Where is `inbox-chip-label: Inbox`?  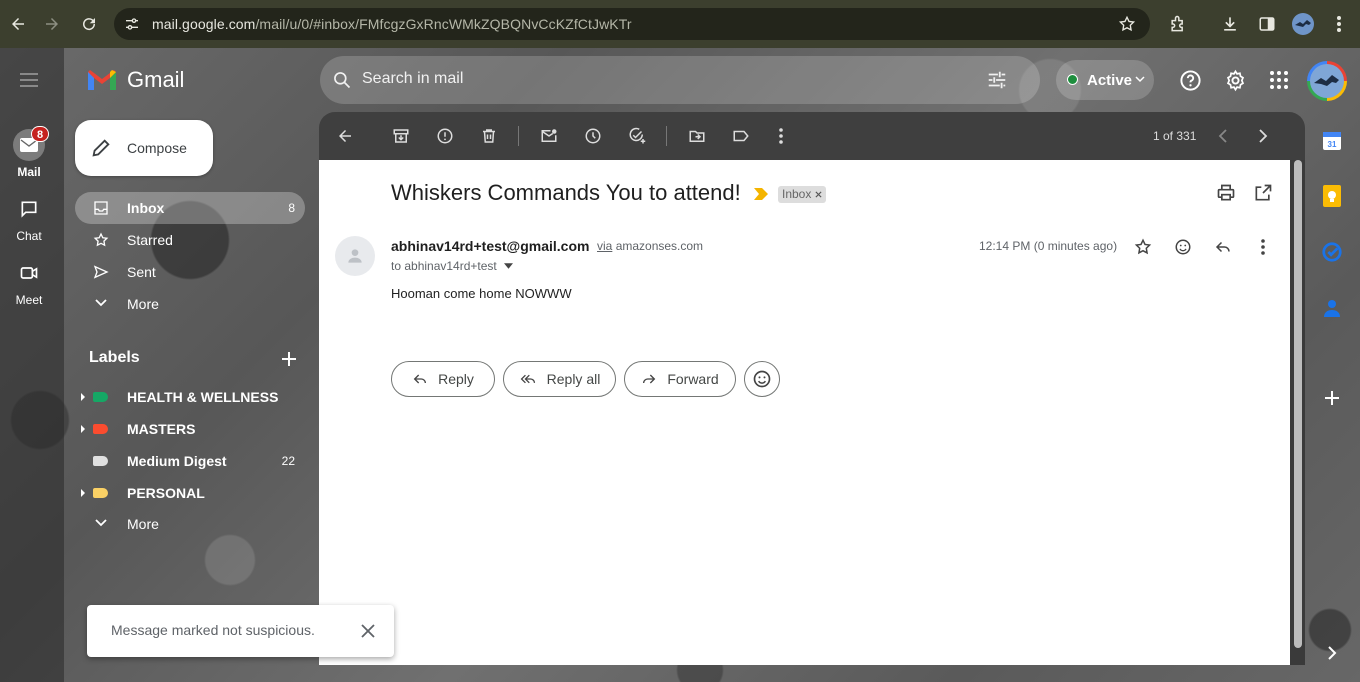
inbox-chip-label: Inbox is located at coordinates (797, 194).